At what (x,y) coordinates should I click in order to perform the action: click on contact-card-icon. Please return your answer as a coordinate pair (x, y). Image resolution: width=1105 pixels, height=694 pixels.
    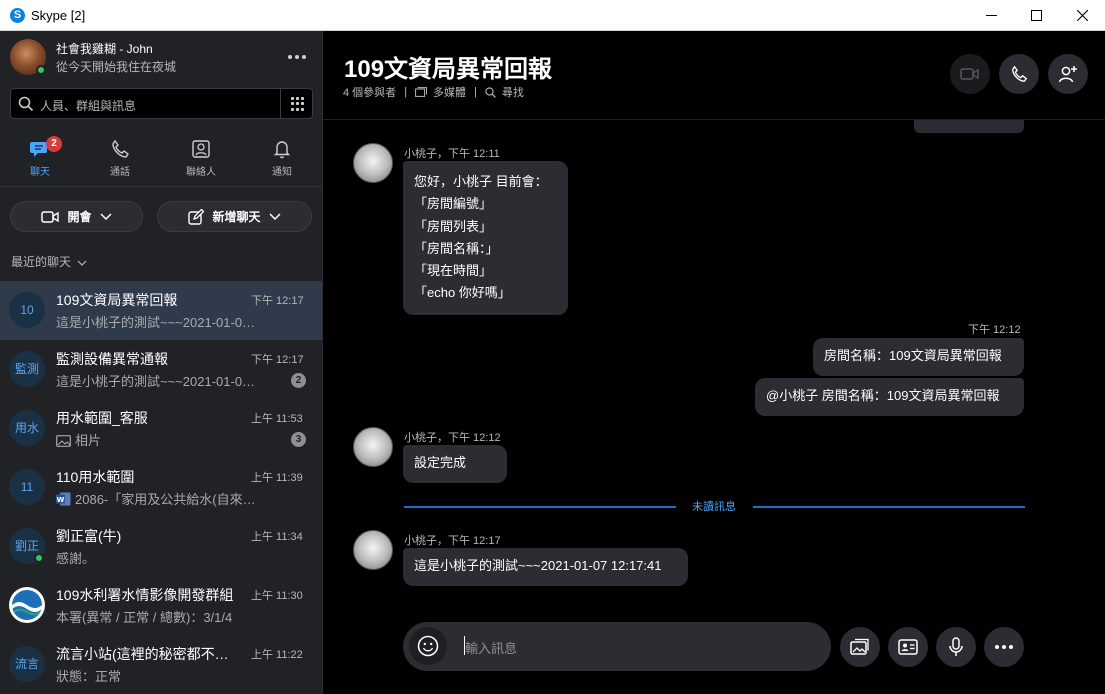
    Looking at the image, I should click on (908, 647).